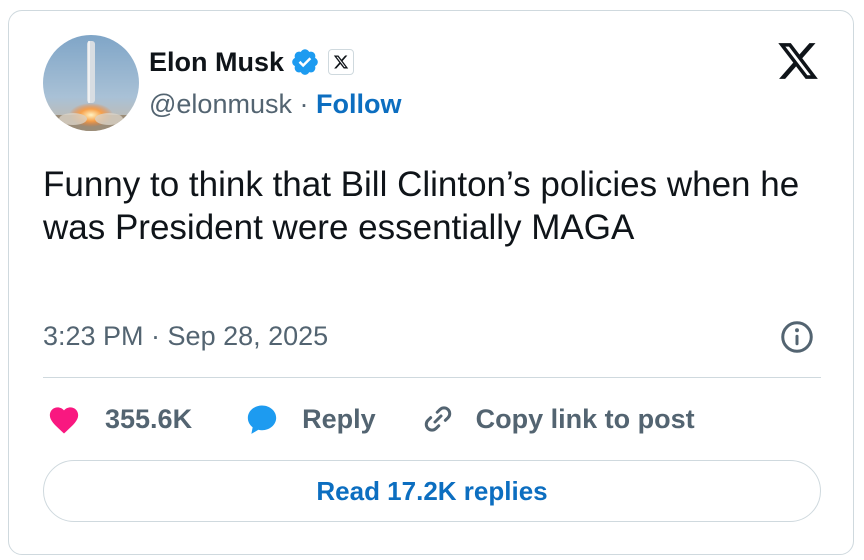  I want to click on tweet-timestamp: 3:23 PM · Sep 28, 2025, so click(185, 336).